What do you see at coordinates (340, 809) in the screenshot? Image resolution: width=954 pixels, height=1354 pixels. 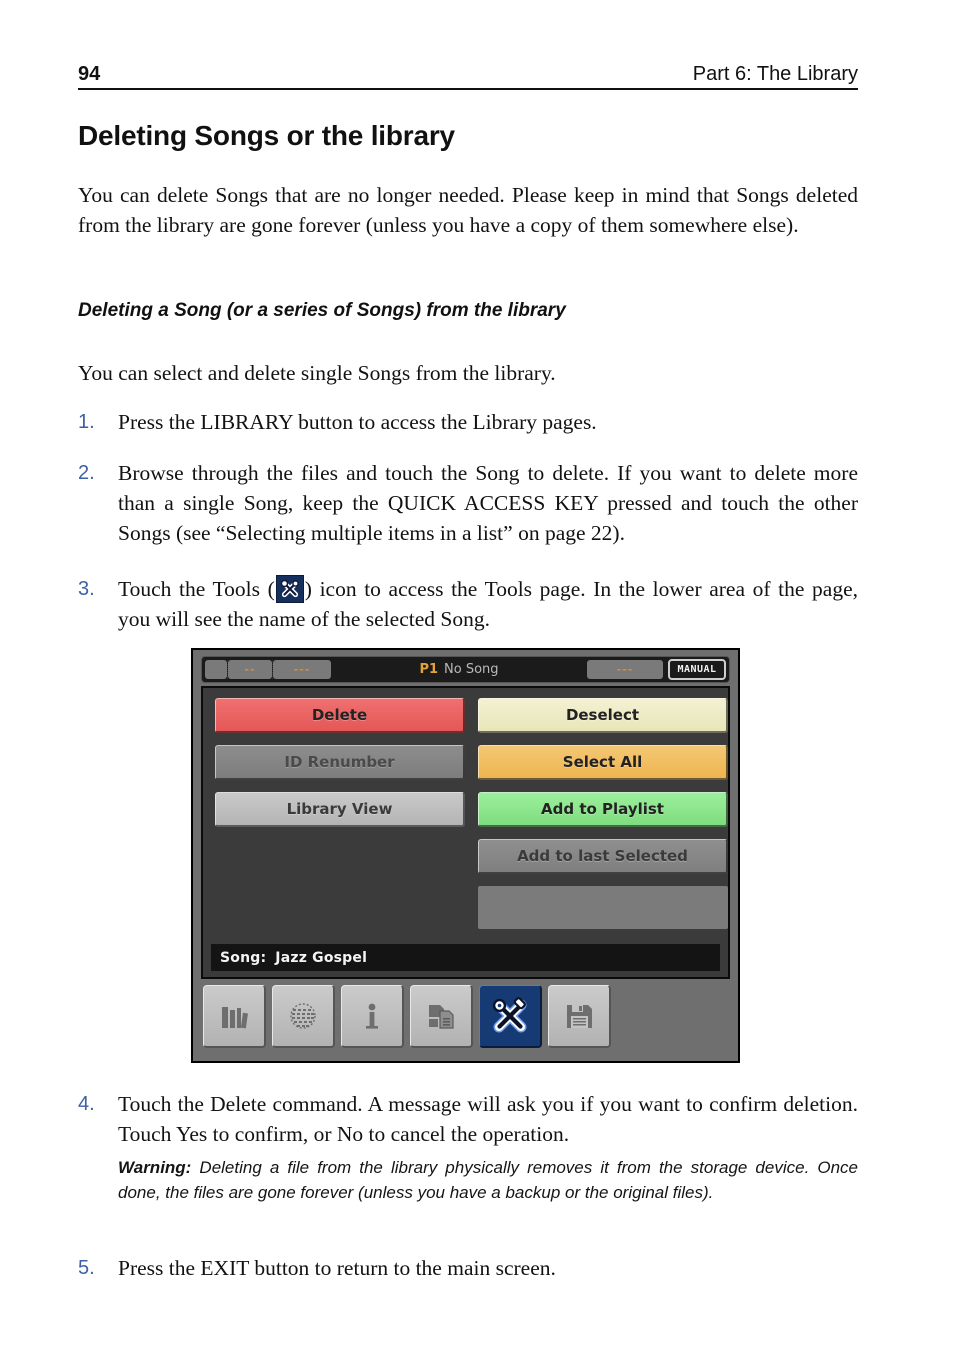 I see `library-view-button: Library View` at bounding box center [340, 809].